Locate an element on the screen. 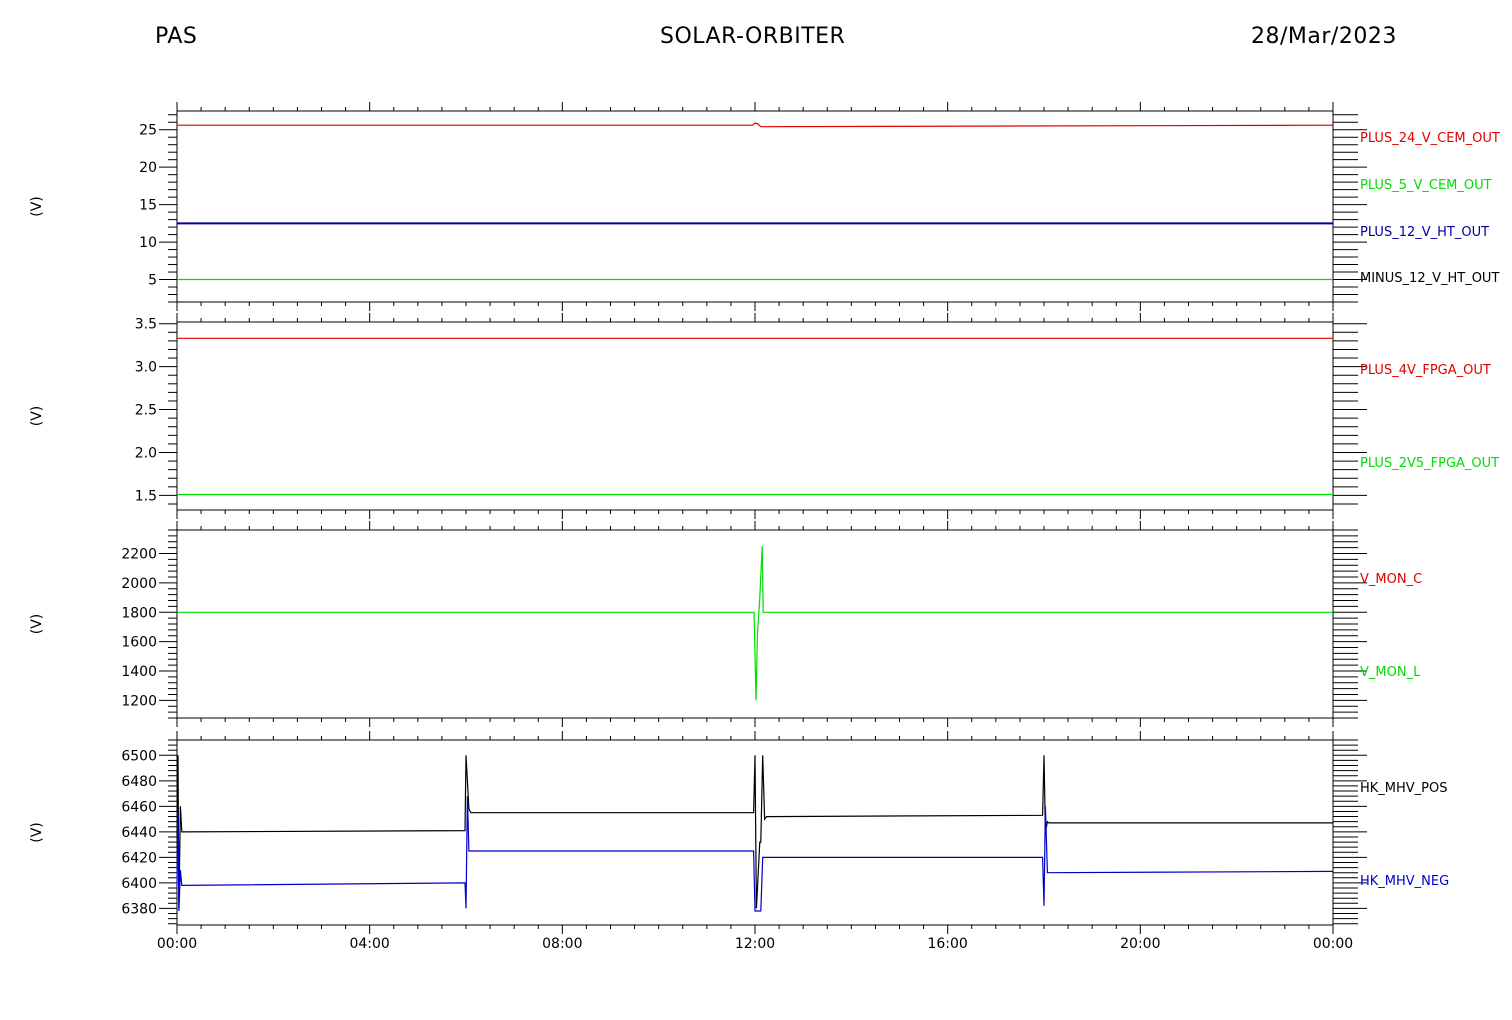  x-tick-label: 08:00 is located at coordinates (562, 944).